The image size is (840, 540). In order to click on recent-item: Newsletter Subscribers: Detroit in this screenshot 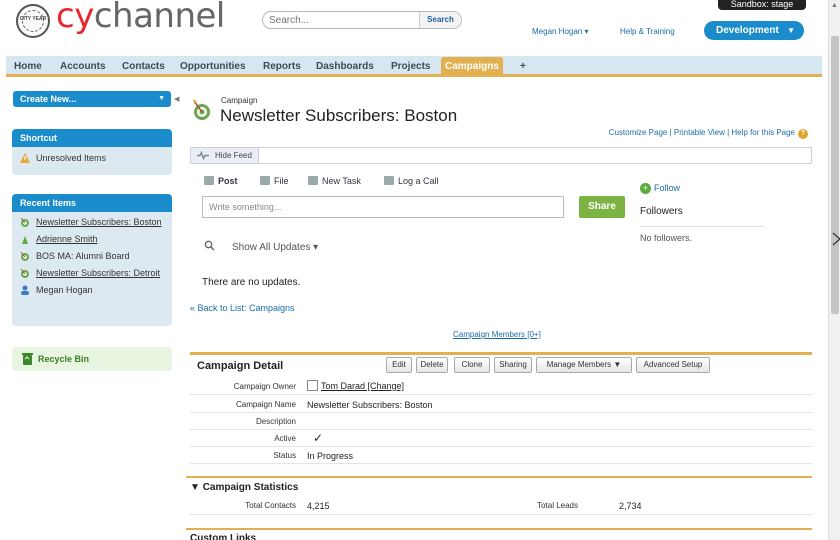, I will do `click(92, 273)`.